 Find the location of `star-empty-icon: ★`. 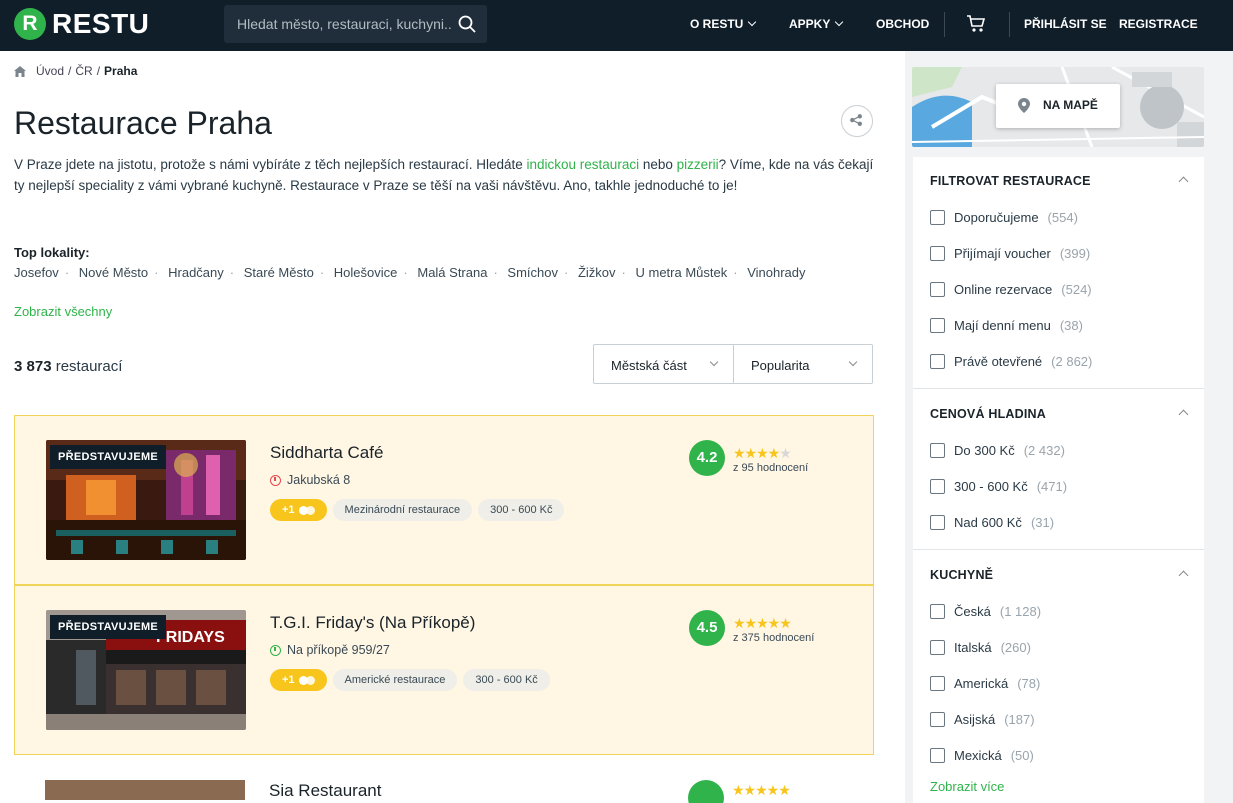

star-empty-icon: ★ is located at coordinates (785, 453).